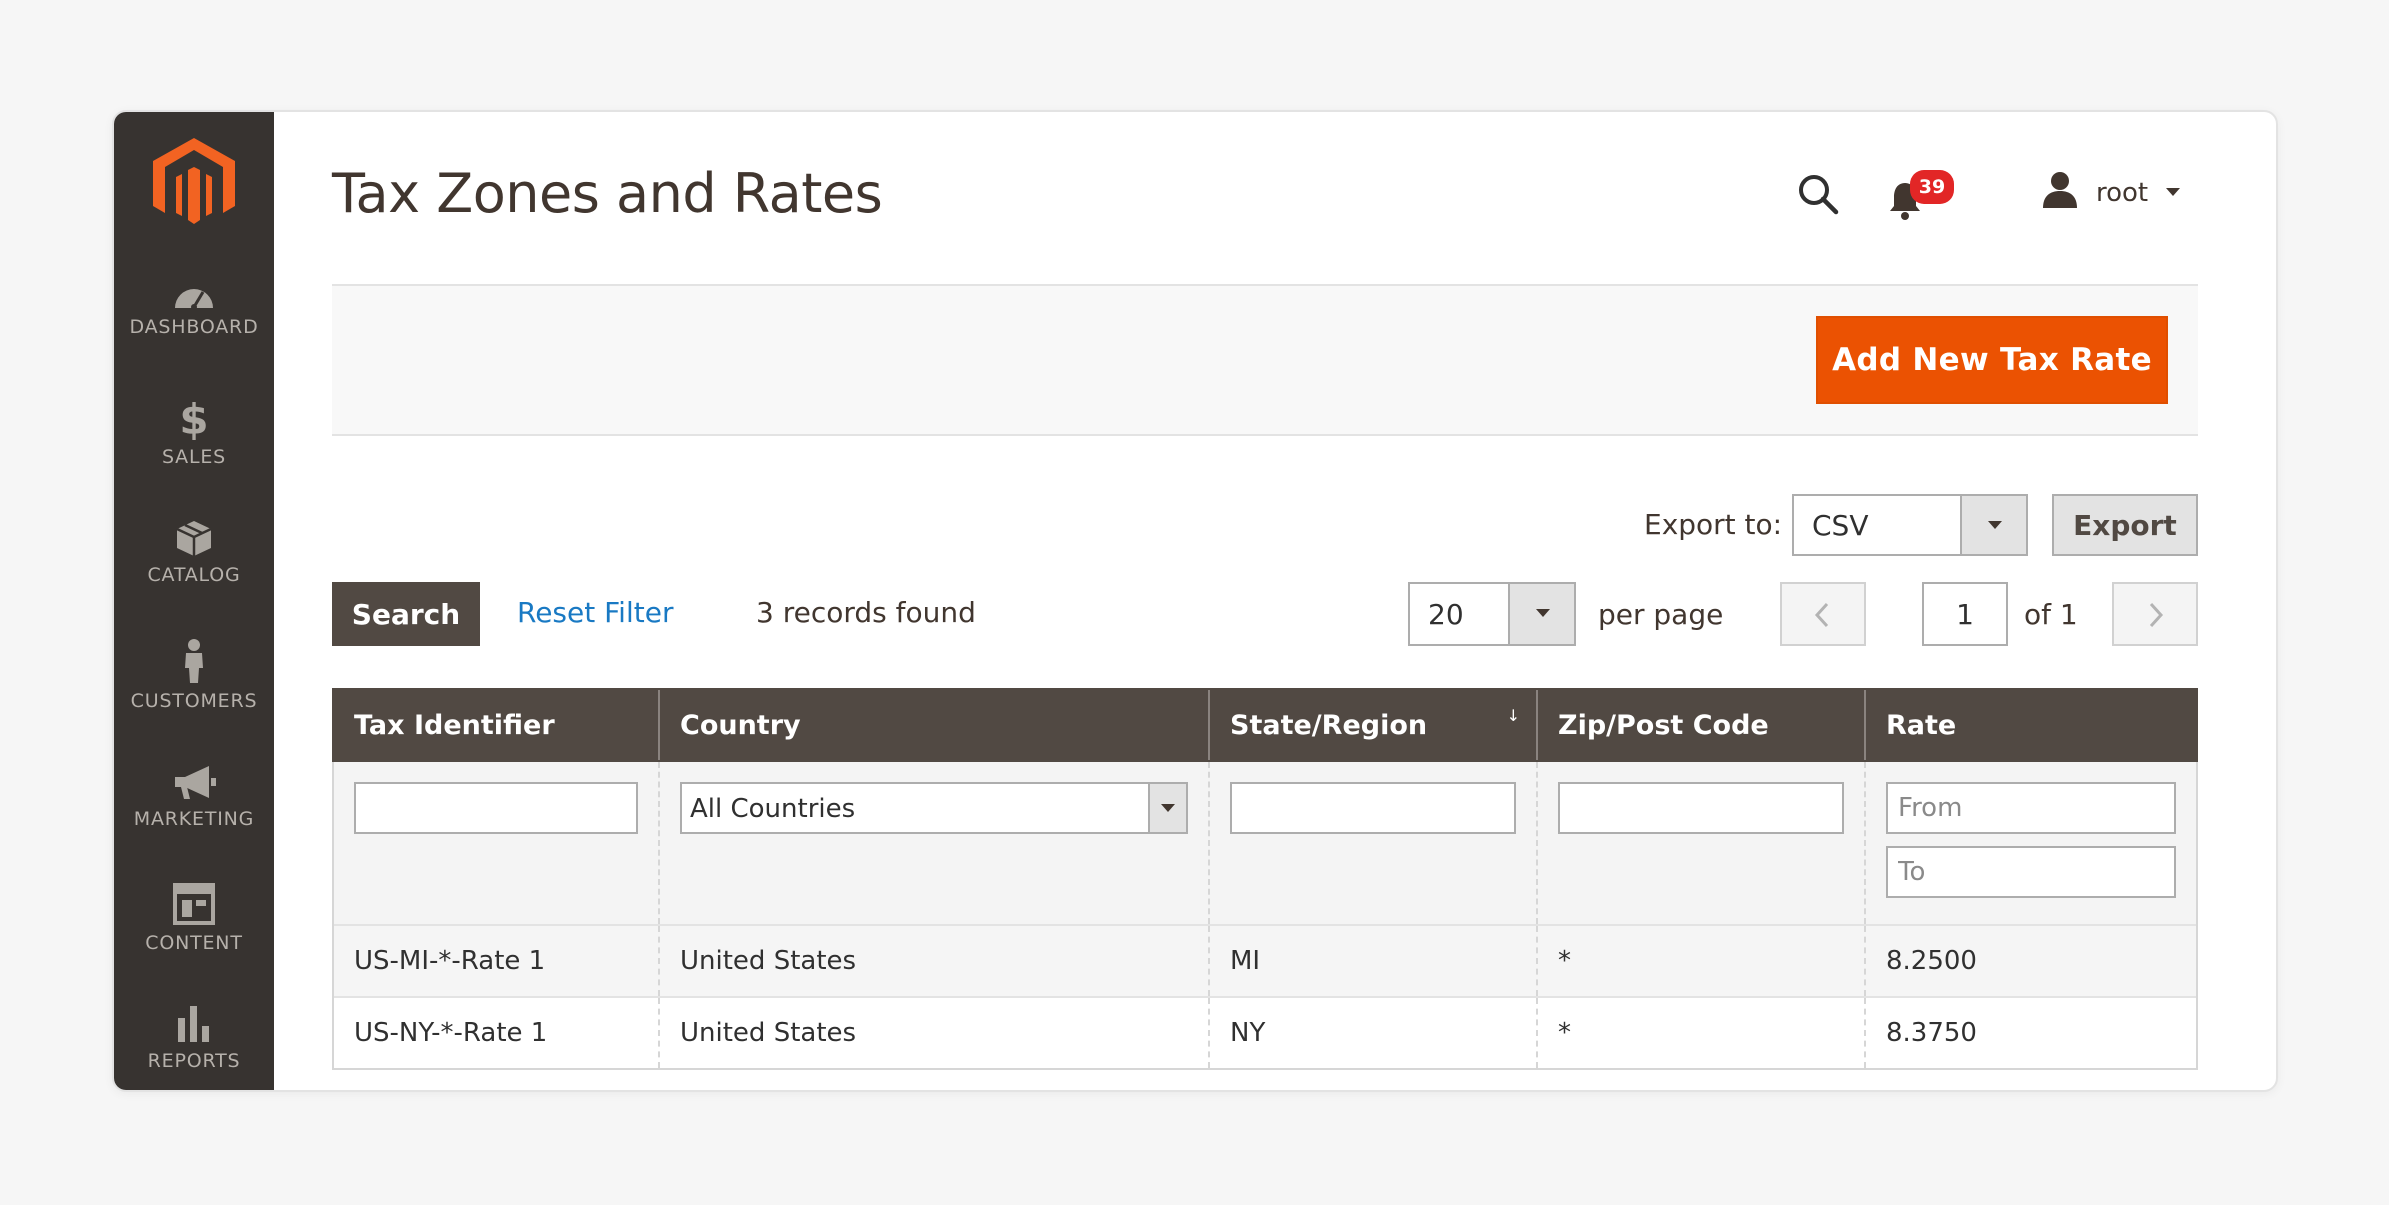  I want to click on sidebar-item-sales: $ SALES, so click(194, 451).